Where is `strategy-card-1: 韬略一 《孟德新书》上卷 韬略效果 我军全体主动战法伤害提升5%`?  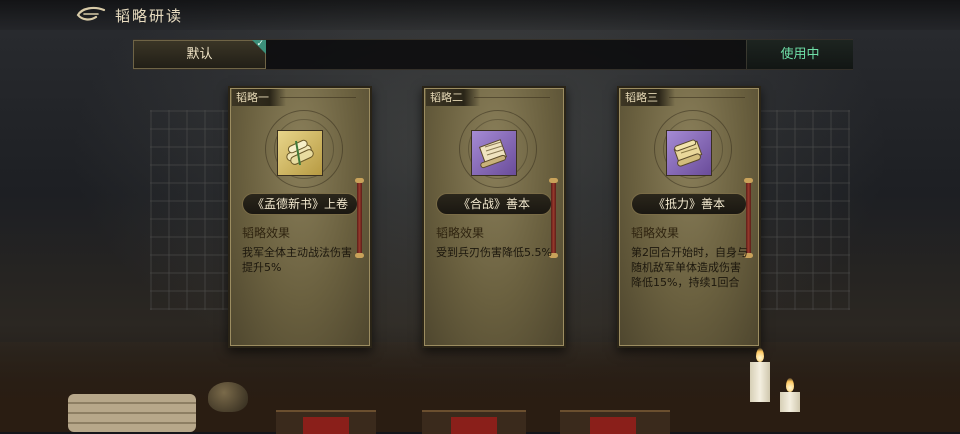
strategy-card-1: 韬略一 《孟德新书》上卷 韬略效果 我军全体主动战法伤害提升5% is located at coordinates (300, 217).